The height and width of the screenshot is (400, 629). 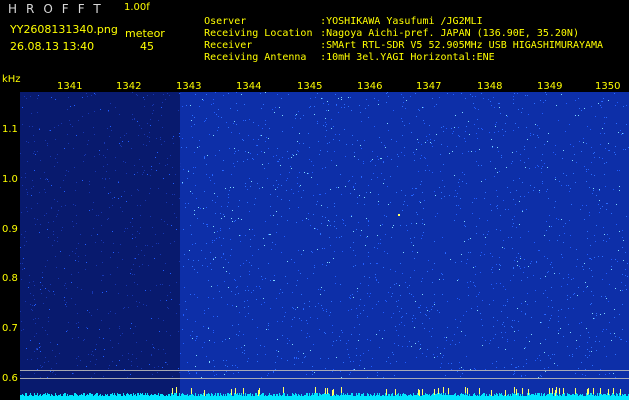 What do you see at coordinates (255, 57) in the screenshot?
I see `antenna-label: Receiving Antenna` at bounding box center [255, 57].